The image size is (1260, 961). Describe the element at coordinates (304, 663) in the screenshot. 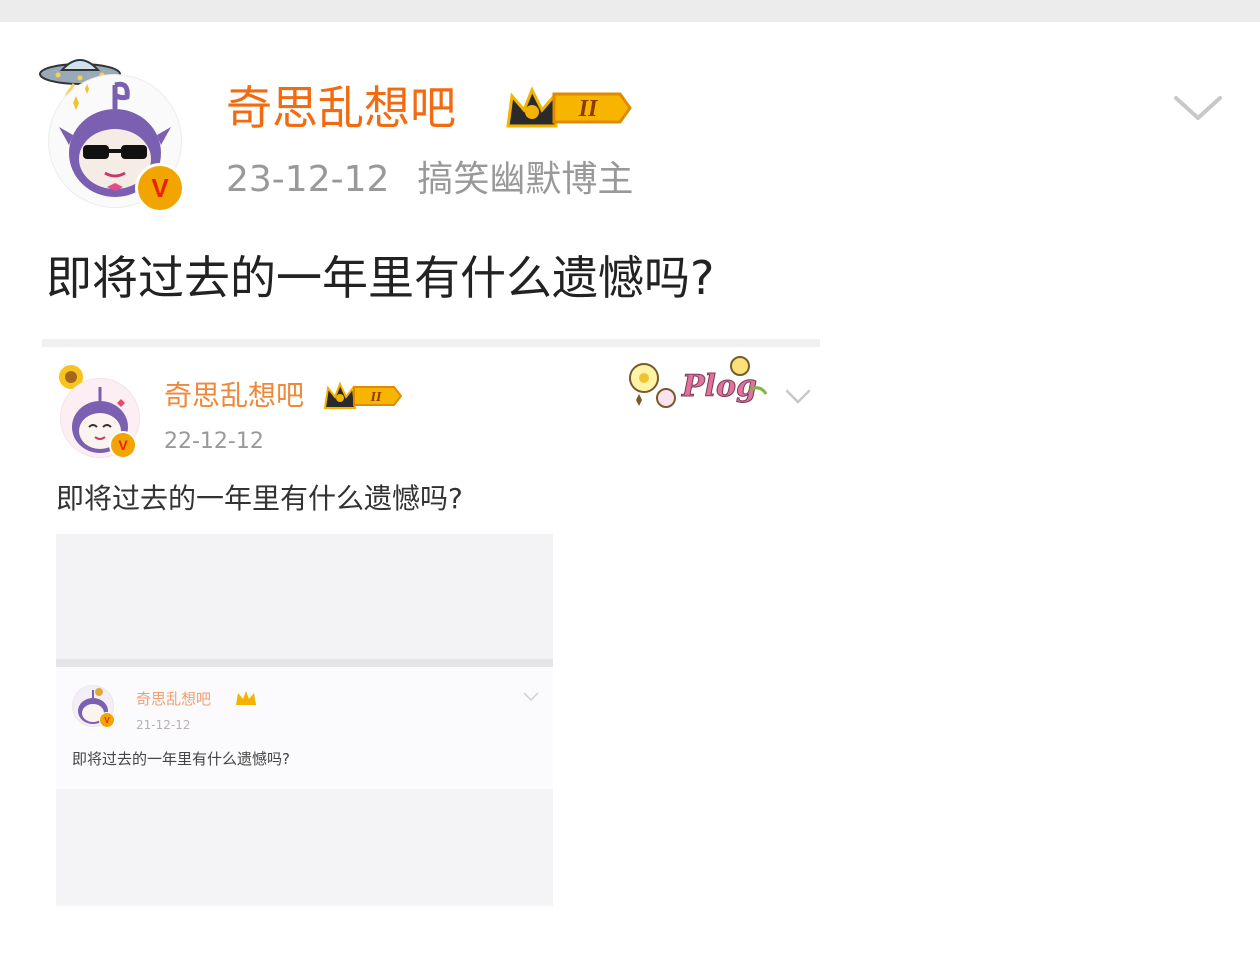

I see `divider` at that location.